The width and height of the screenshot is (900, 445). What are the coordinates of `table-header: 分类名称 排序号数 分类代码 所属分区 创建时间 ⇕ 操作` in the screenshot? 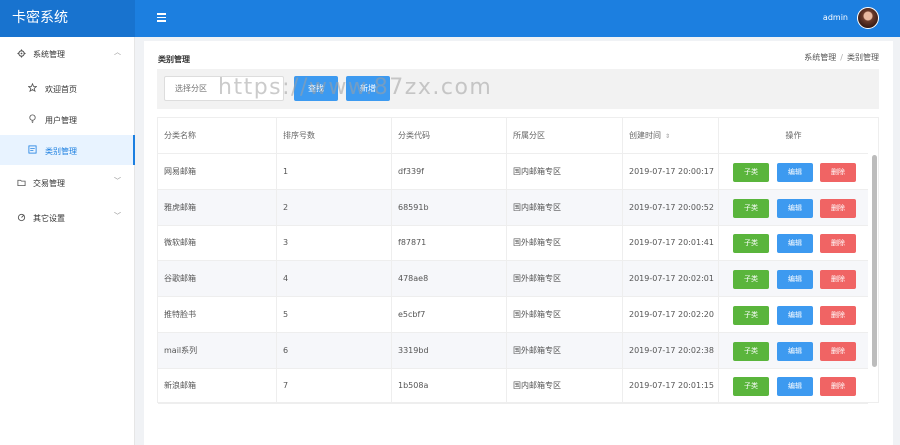 It's located at (513, 136).